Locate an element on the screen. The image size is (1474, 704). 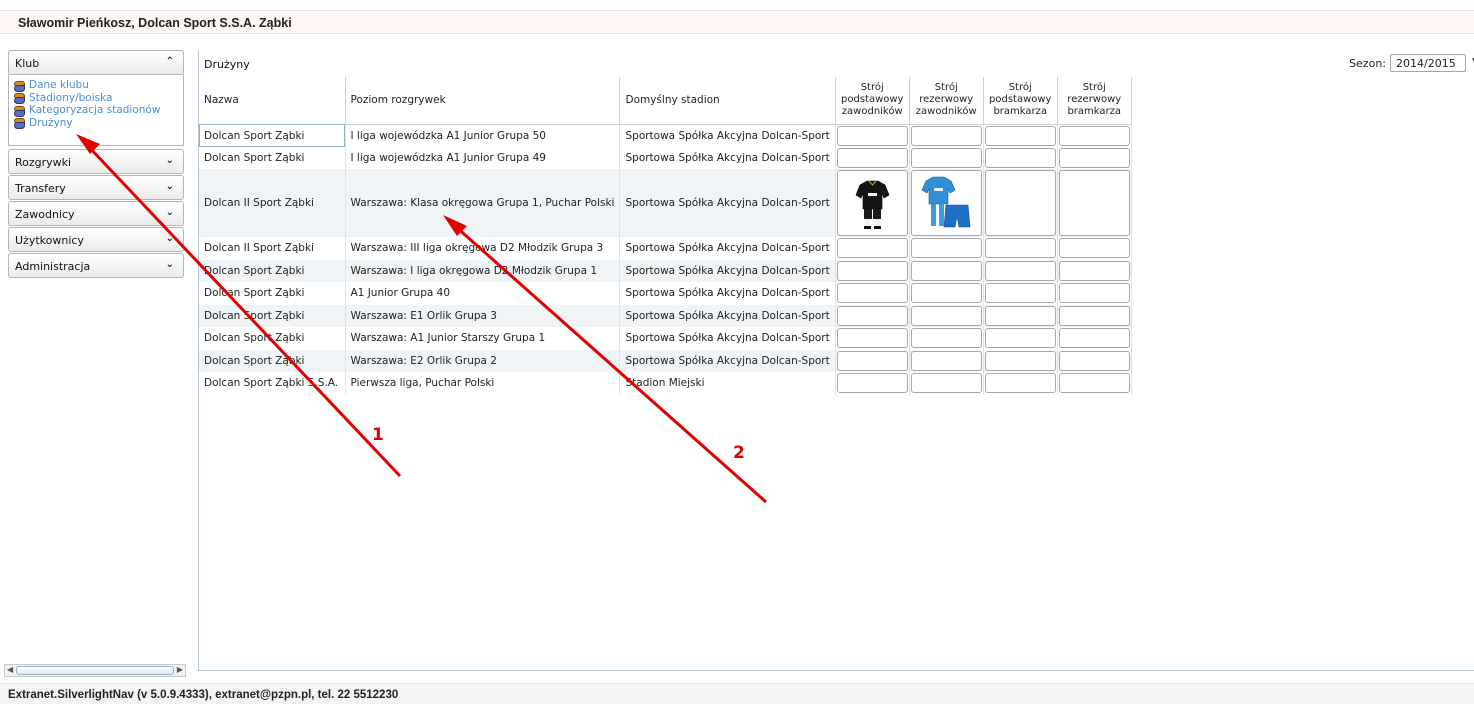
scroll-right-icon: ▶ is located at coordinates (180, 669).